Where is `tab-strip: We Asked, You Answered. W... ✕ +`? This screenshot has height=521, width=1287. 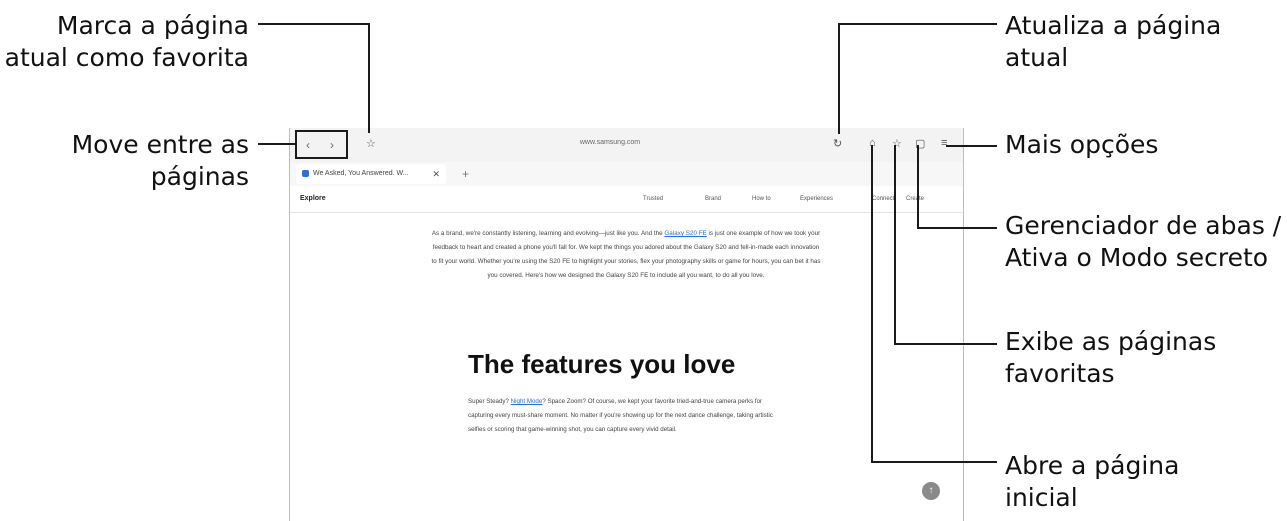 tab-strip: We Asked, You Answered. W... ✕ + is located at coordinates (626, 174).